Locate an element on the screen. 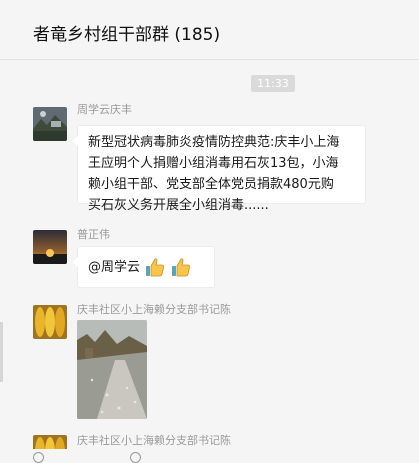 Image resolution: width=419 pixels, height=463 pixels. avatar-corn is located at coordinates (50, 322).